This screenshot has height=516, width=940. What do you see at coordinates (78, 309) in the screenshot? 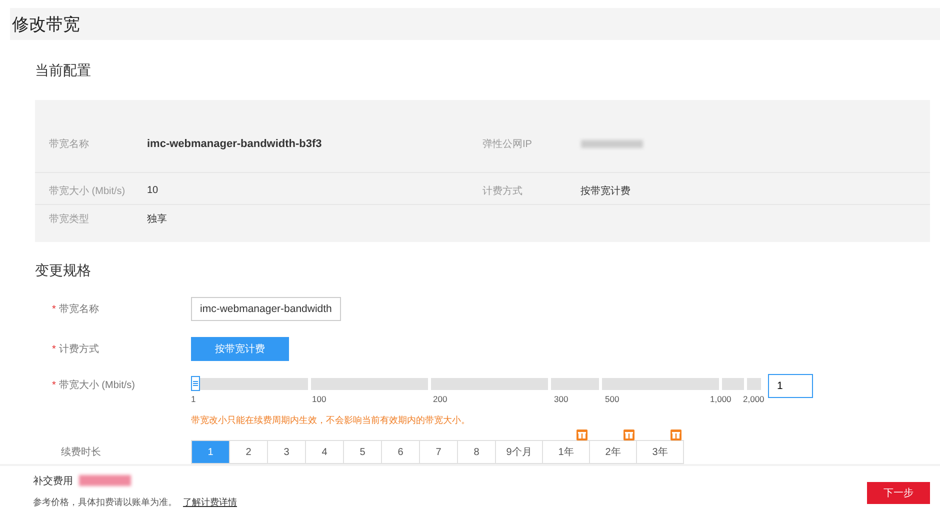
I see `field-label: 带宽名称` at bounding box center [78, 309].